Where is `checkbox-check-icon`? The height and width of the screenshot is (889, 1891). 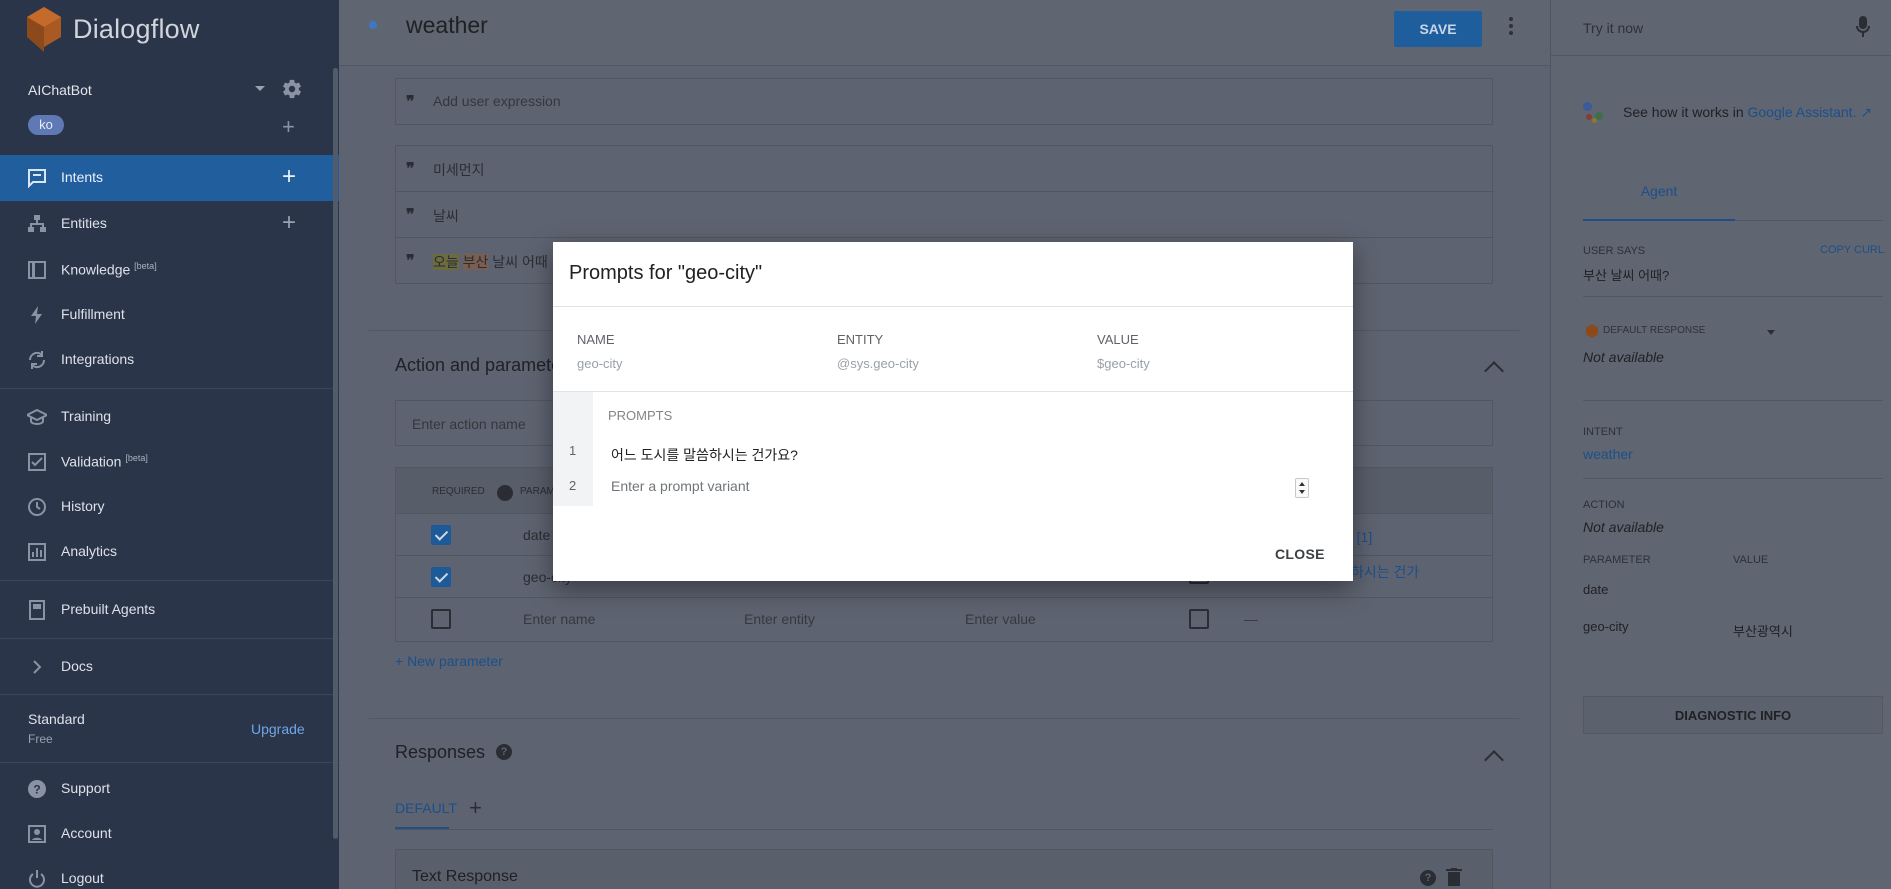
checkbox-check-icon is located at coordinates (37, 462).